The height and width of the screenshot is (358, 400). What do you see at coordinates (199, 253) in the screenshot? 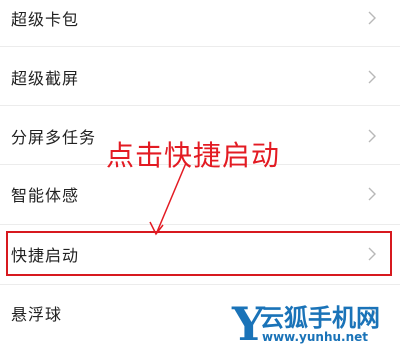
I see `quick-launch-highlight-box` at bounding box center [199, 253].